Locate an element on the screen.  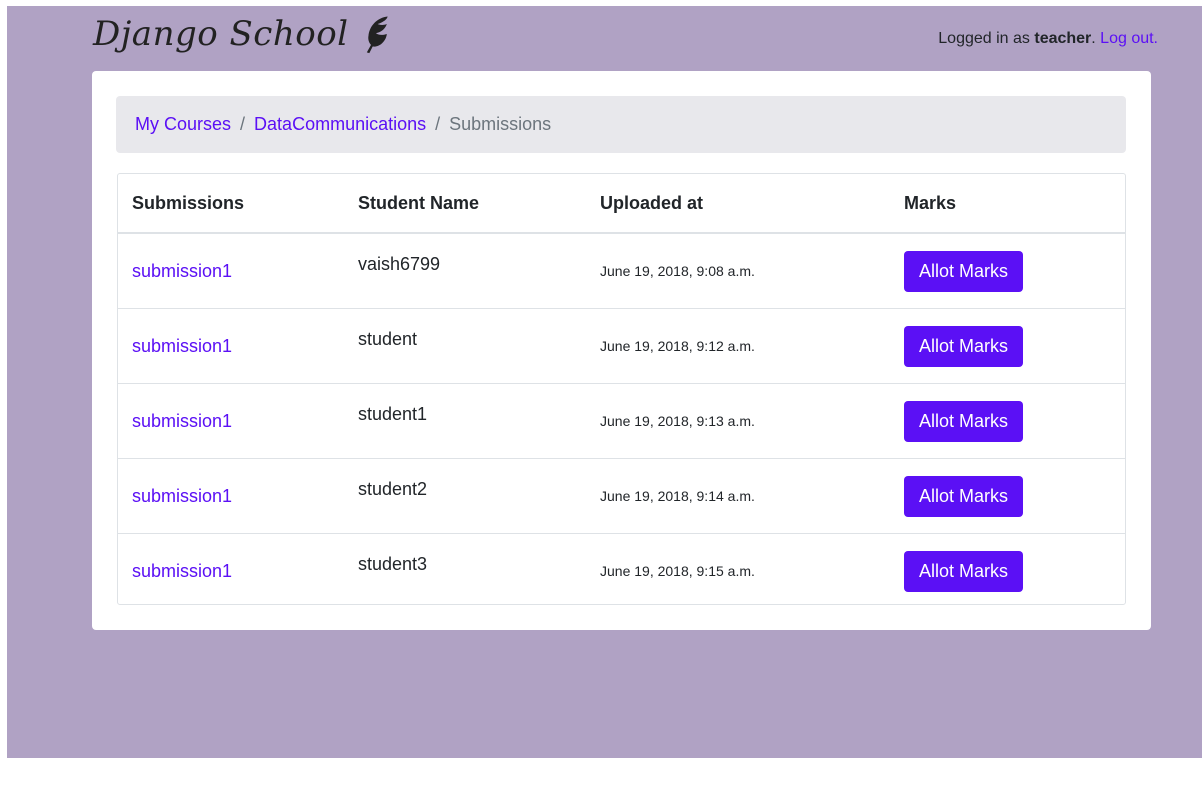
student-name: vaish6799 is located at coordinates (399, 263).